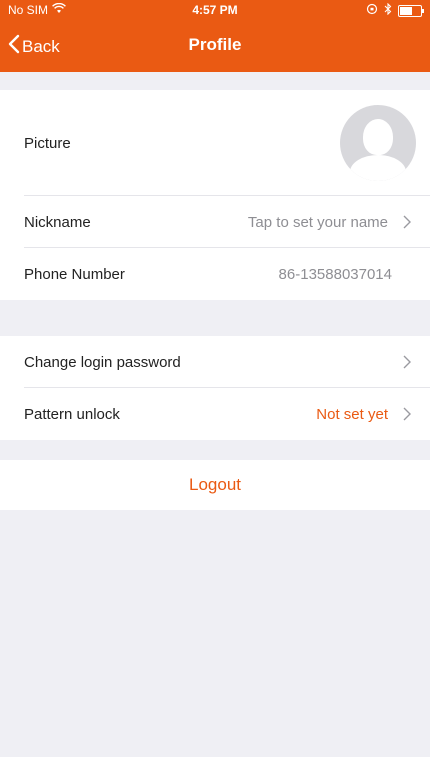 This screenshot has height=757, width=430. I want to click on page-title: Profile, so click(215, 44).